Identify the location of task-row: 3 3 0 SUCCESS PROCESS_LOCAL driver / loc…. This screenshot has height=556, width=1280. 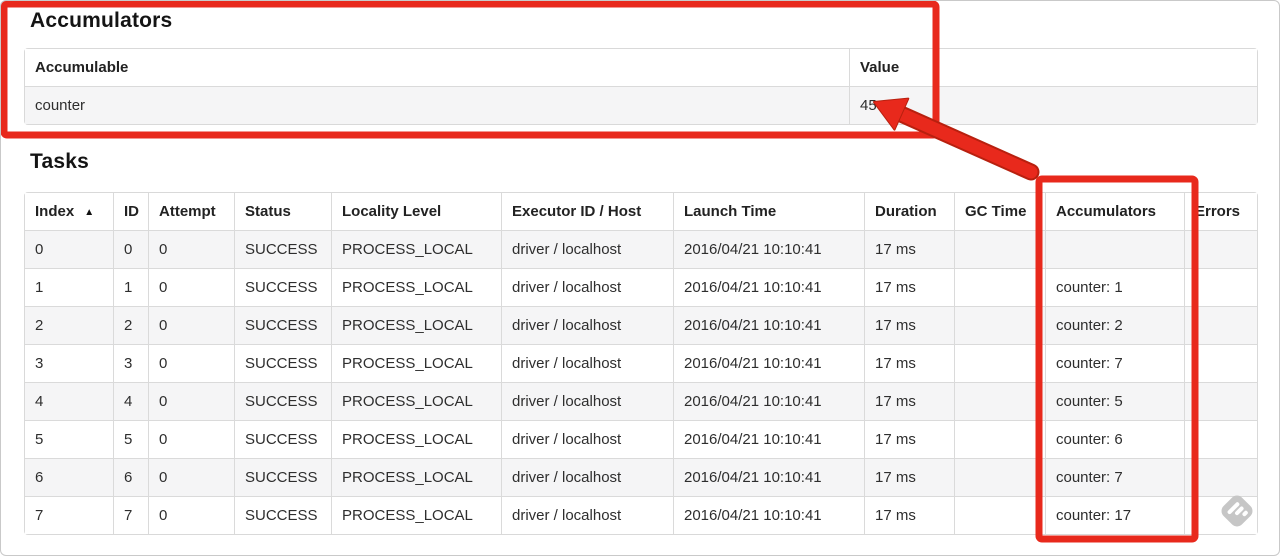
(641, 363).